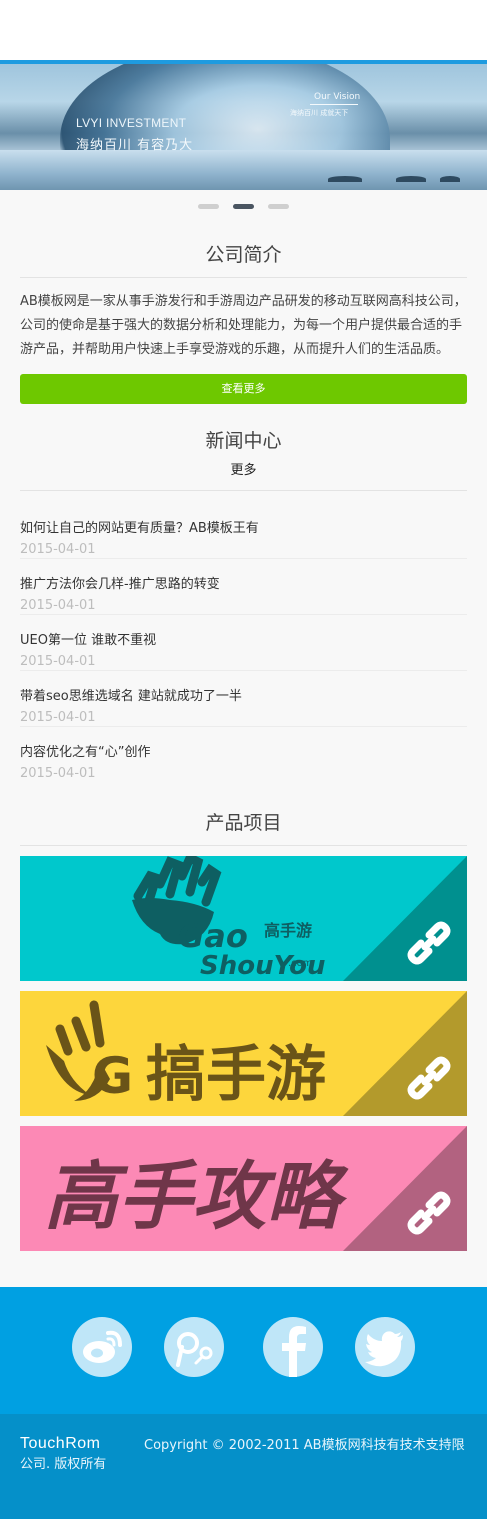 The image size is (487, 1519). What do you see at coordinates (243, 441) in the screenshot?
I see `news-title: 新闻中心` at bounding box center [243, 441].